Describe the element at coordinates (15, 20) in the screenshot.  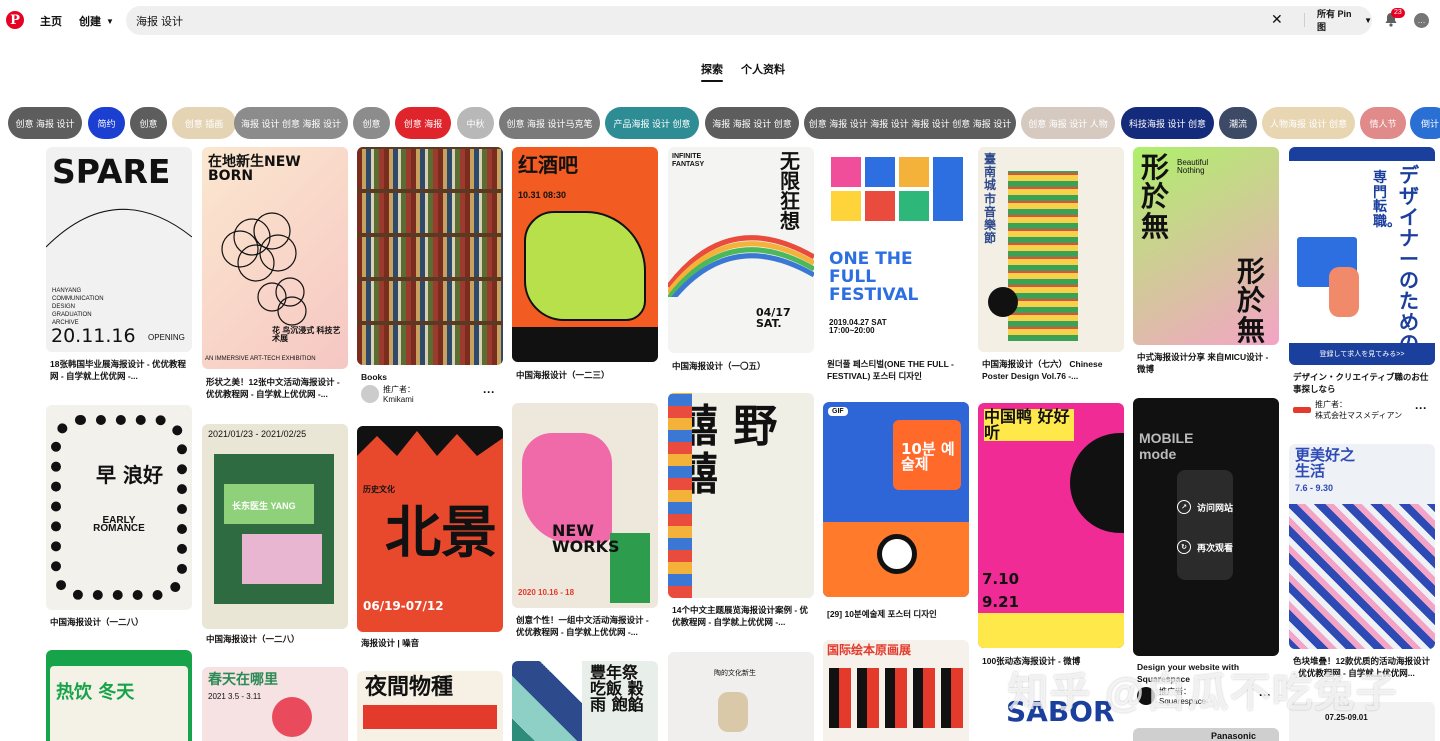
I see `pinterest-logo-icon: P` at that location.